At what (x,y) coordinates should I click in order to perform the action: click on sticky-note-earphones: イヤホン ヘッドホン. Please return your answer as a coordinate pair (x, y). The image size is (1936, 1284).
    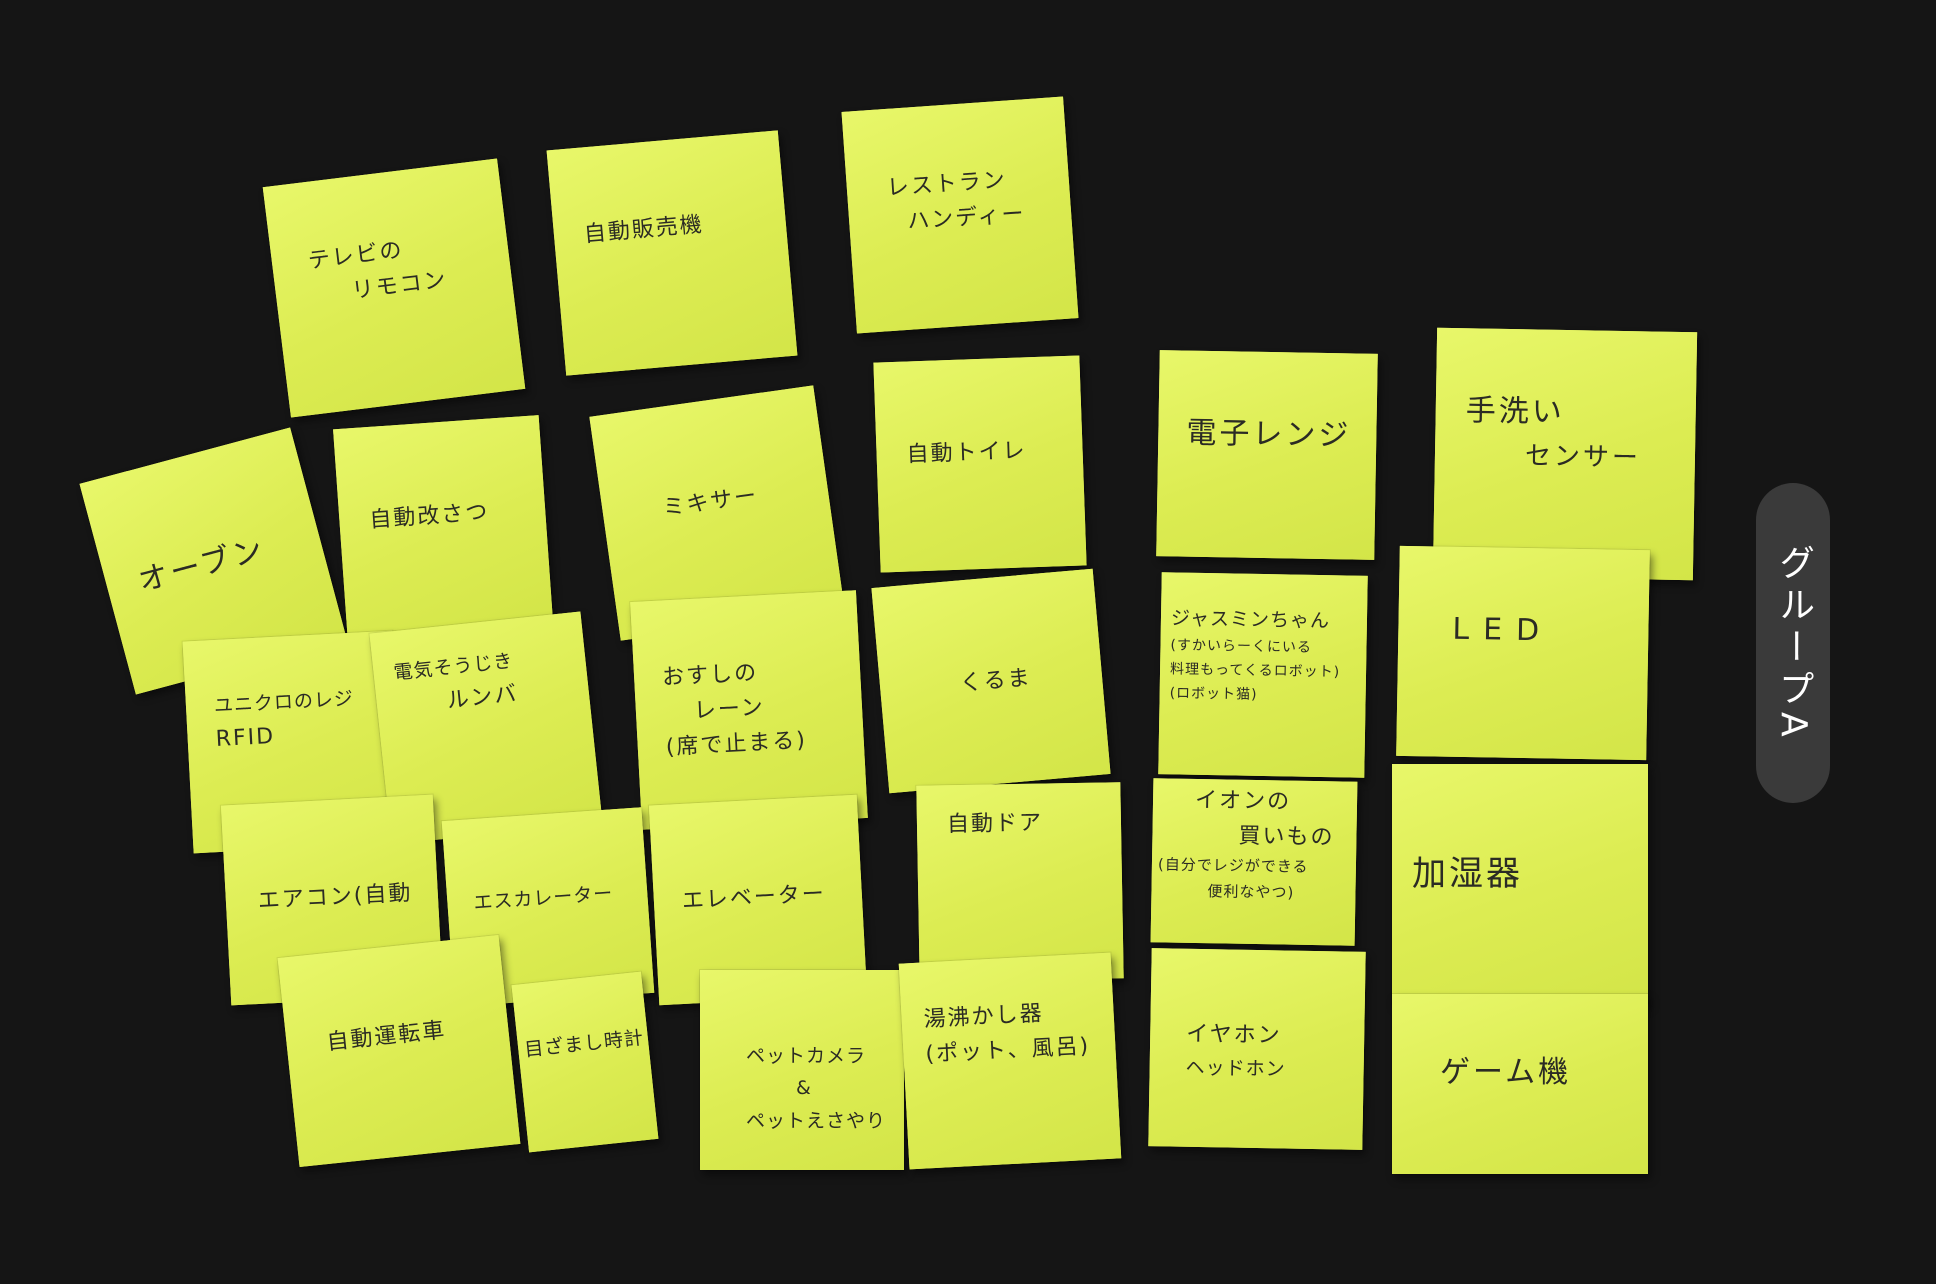
    Looking at the image, I should click on (1257, 1049).